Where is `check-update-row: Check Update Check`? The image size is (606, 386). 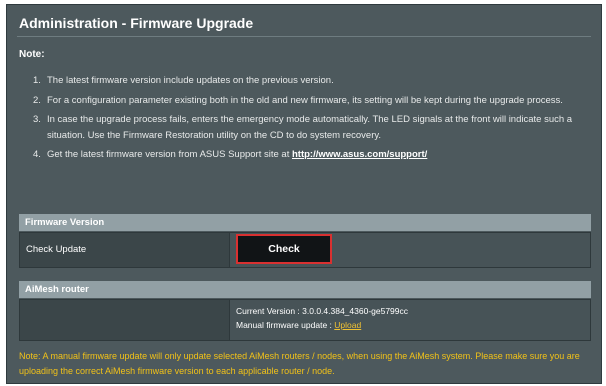
check-update-row: Check Update Check is located at coordinates (305, 250).